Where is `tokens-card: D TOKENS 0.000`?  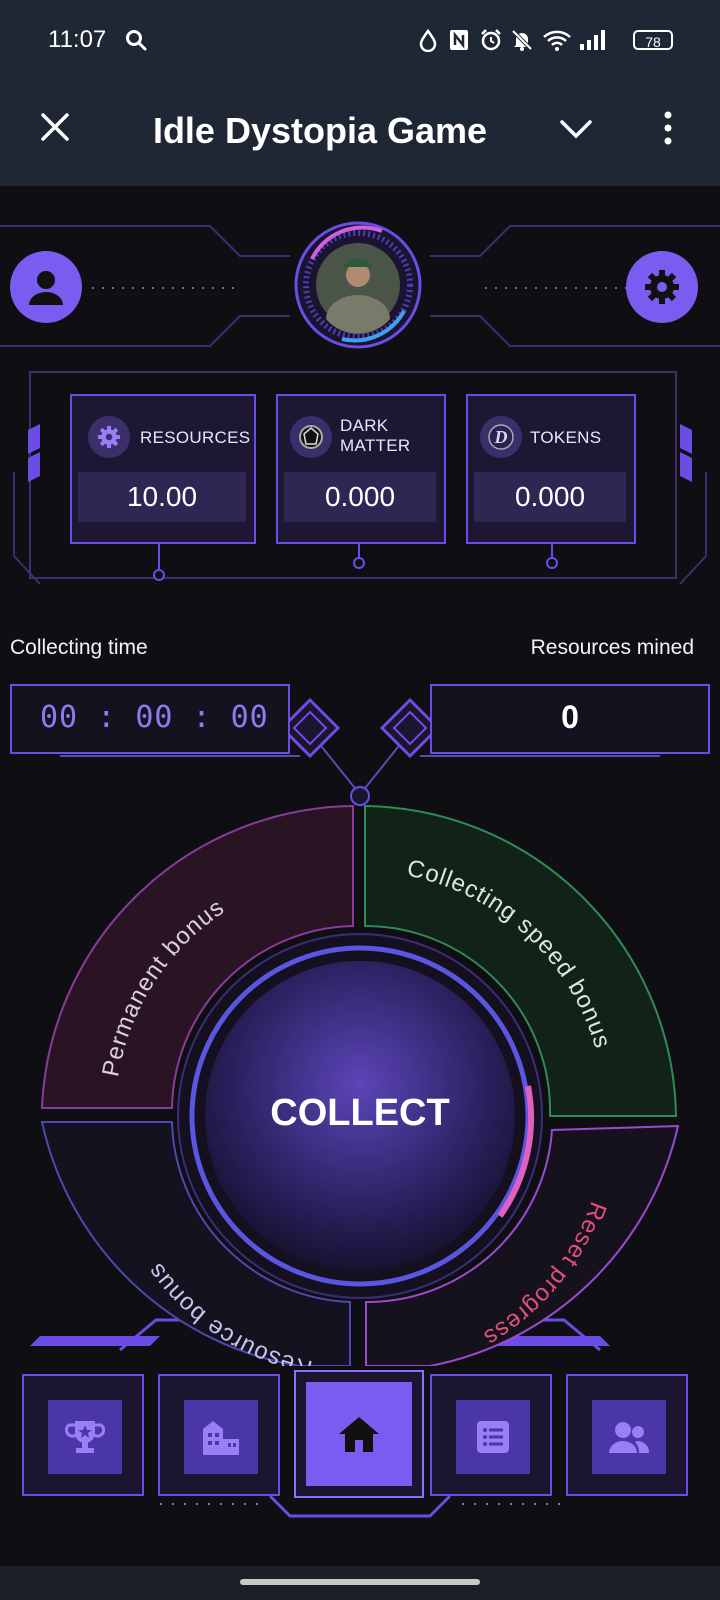 tokens-card: D TOKENS 0.000 is located at coordinates (551, 469).